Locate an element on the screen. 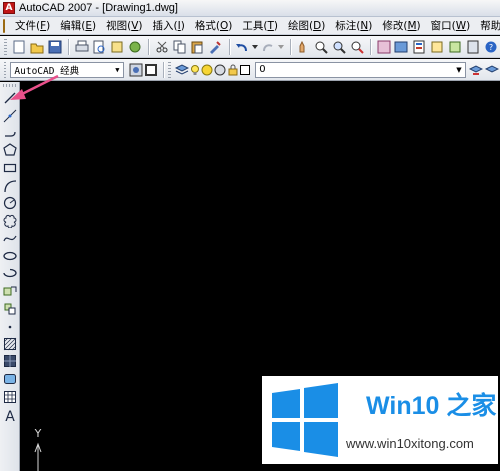 This screenshot has height=471, width=500. menu-help: 帮助(H) is located at coordinates (487, 26).